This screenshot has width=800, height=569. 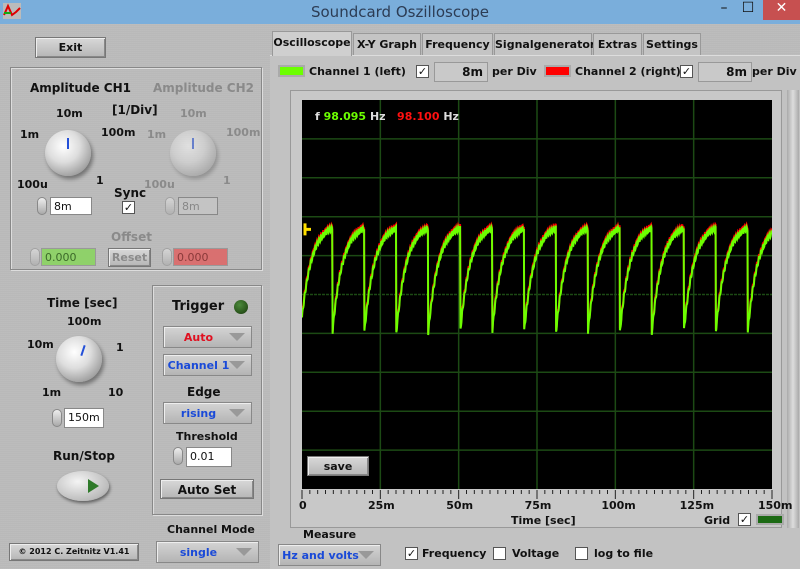 I want to click on time-scale-100m: 100m, so click(x=84, y=321).